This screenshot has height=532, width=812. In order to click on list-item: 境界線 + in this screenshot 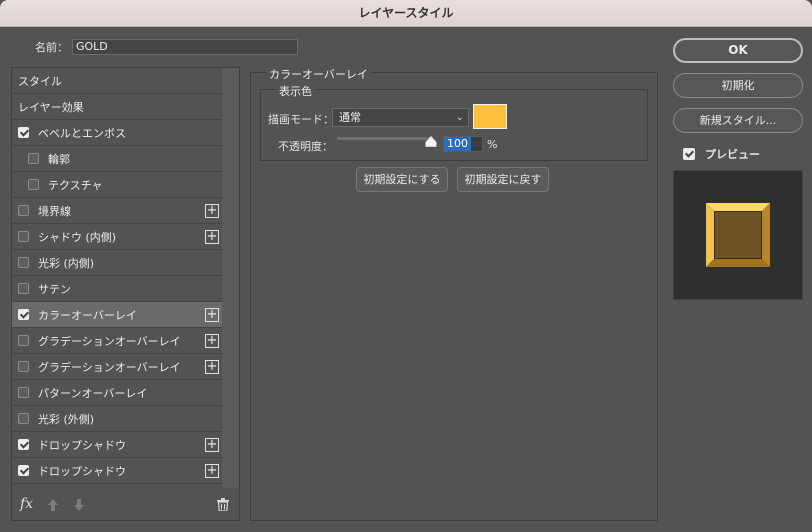, I will do `click(117, 211)`.